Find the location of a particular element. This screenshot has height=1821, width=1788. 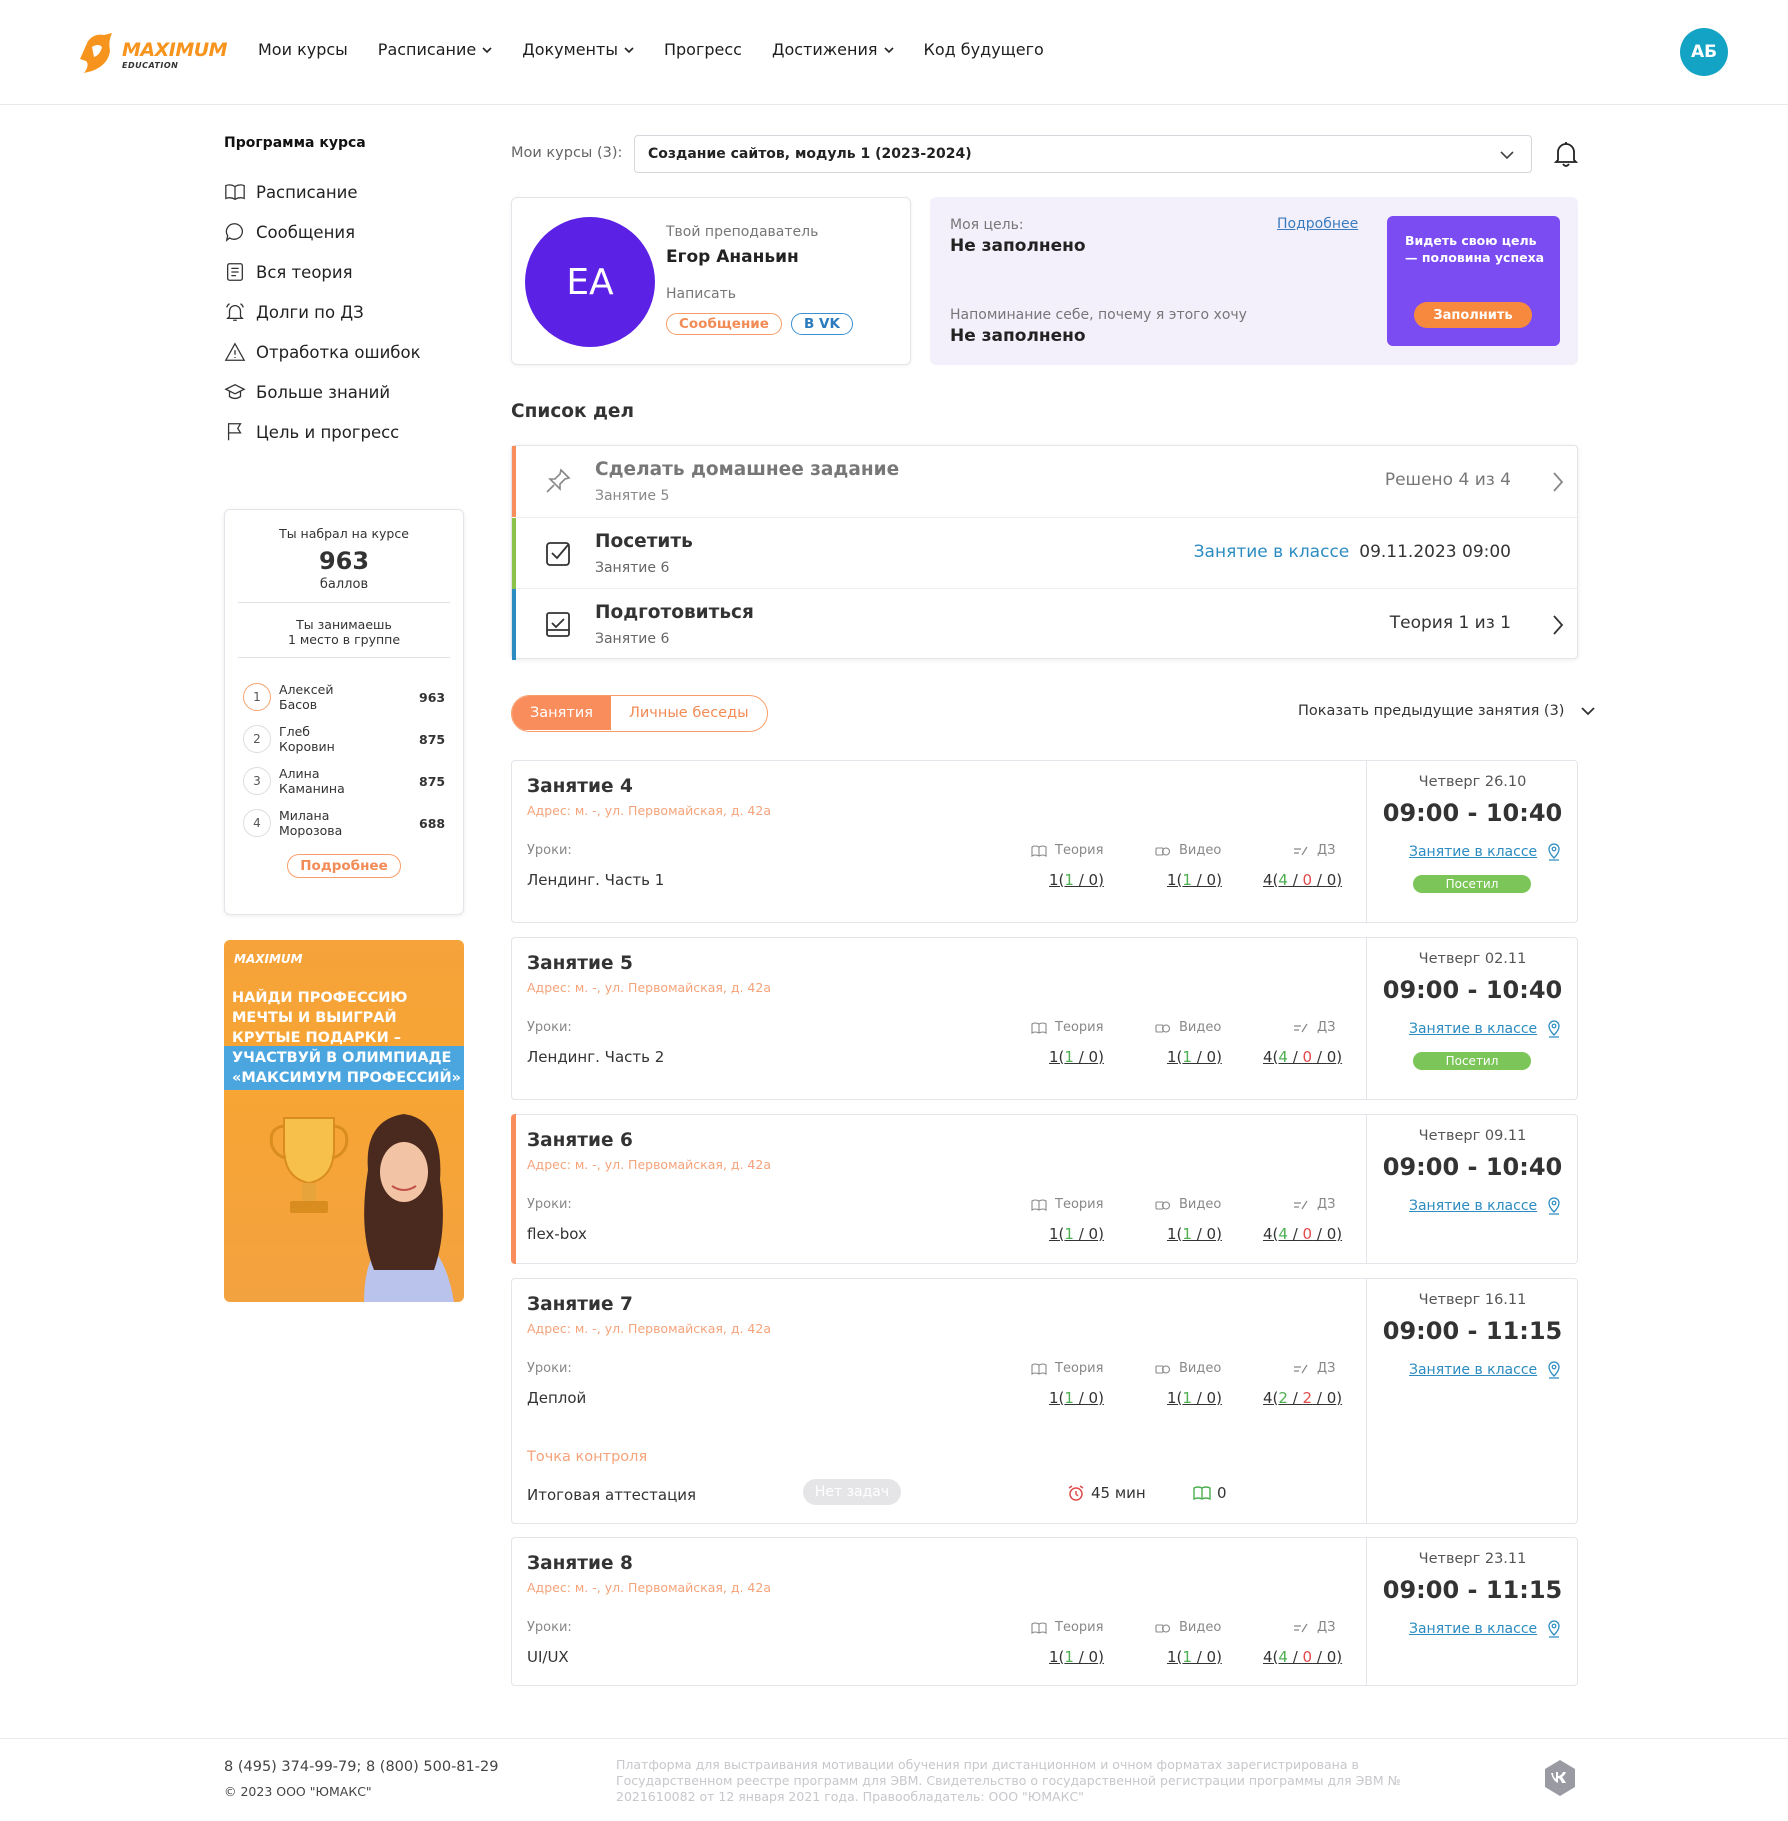

nav-schedule: Расписание is located at coordinates (435, 49).